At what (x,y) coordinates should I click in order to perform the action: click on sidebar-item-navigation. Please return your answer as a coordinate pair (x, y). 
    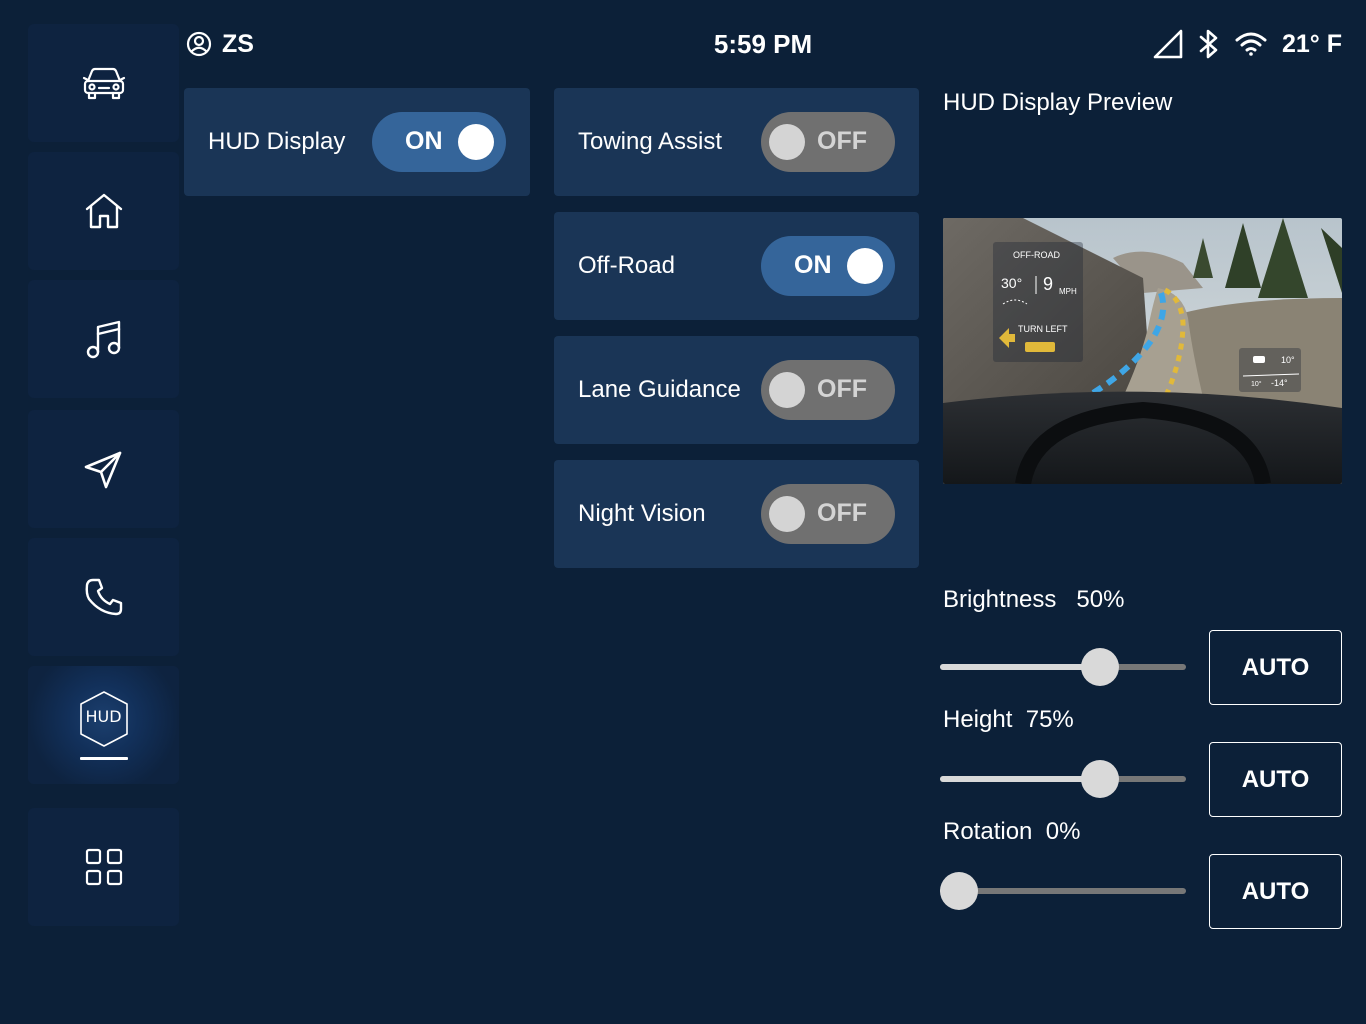
    Looking at the image, I should click on (103, 469).